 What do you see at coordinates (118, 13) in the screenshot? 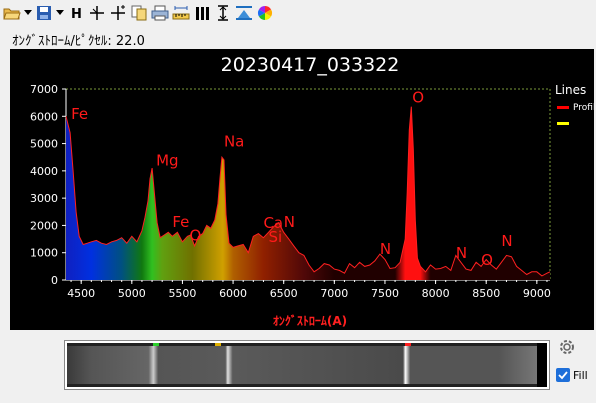
I see `crosshair-plus-icon` at bounding box center [118, 13].